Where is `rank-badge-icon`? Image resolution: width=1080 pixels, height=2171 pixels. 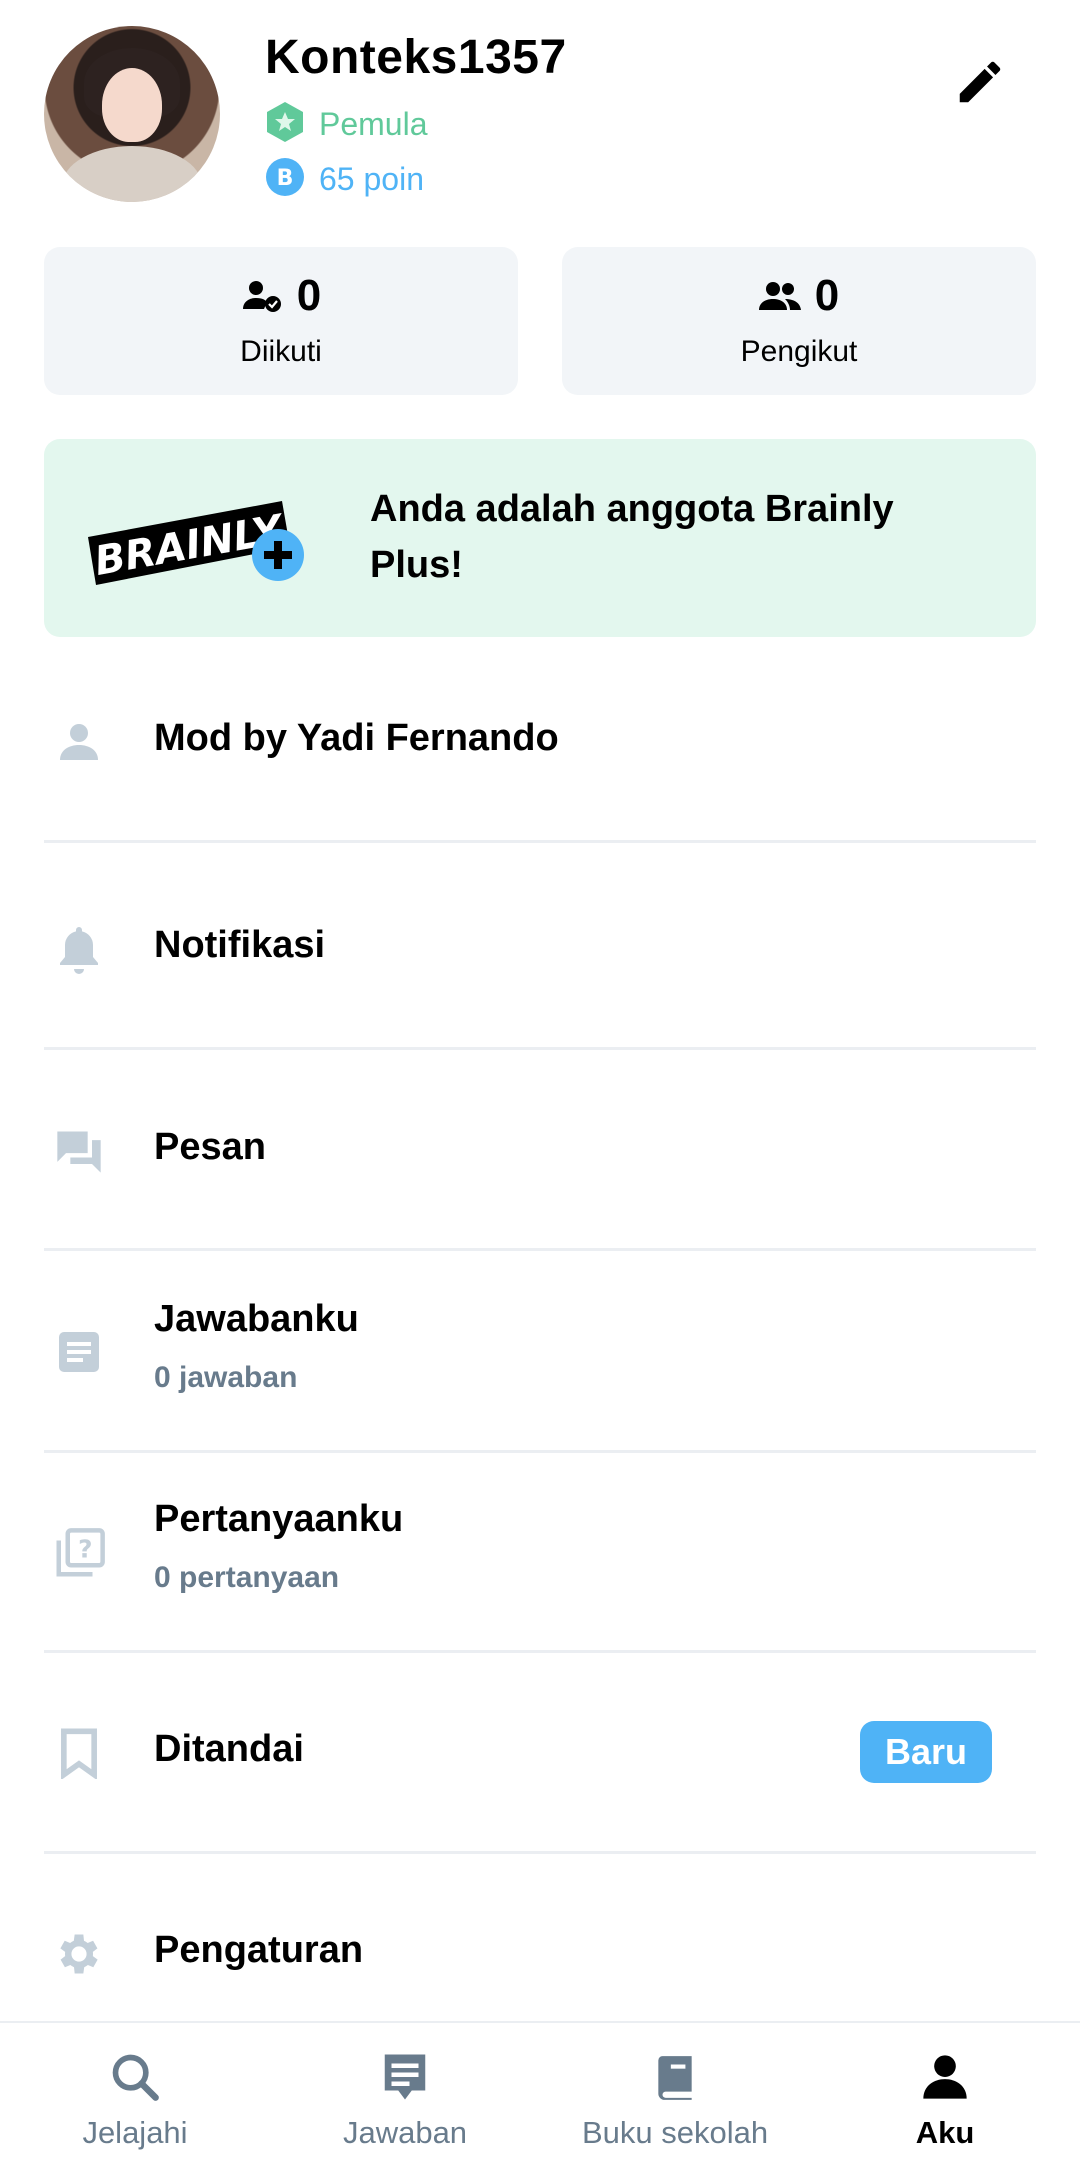
rank-badge-icon is located at coordinates (285, 124).